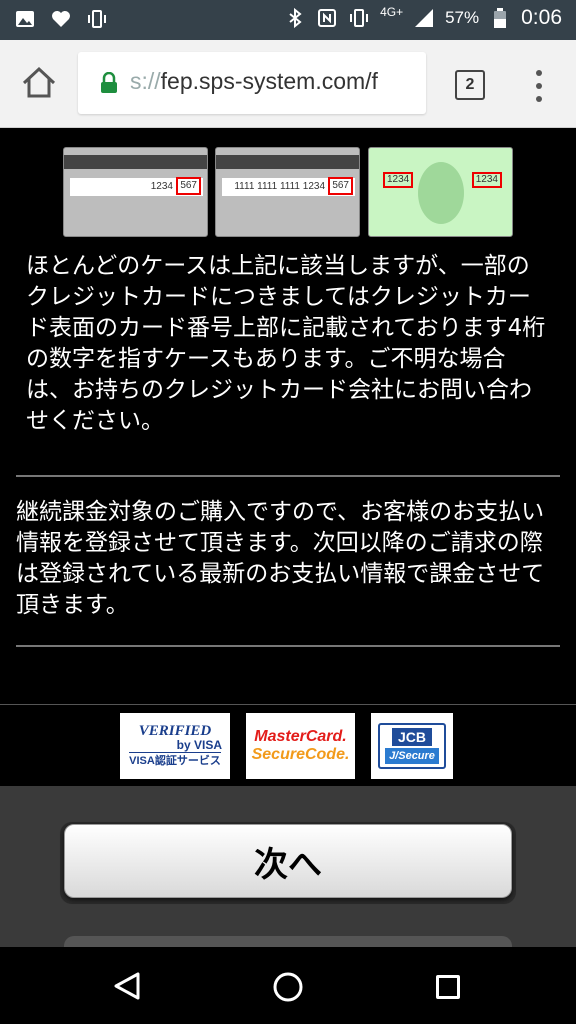 The height and width of the screenshot is (1024, 576). I want to click on heart-icon, so click(61, 19).